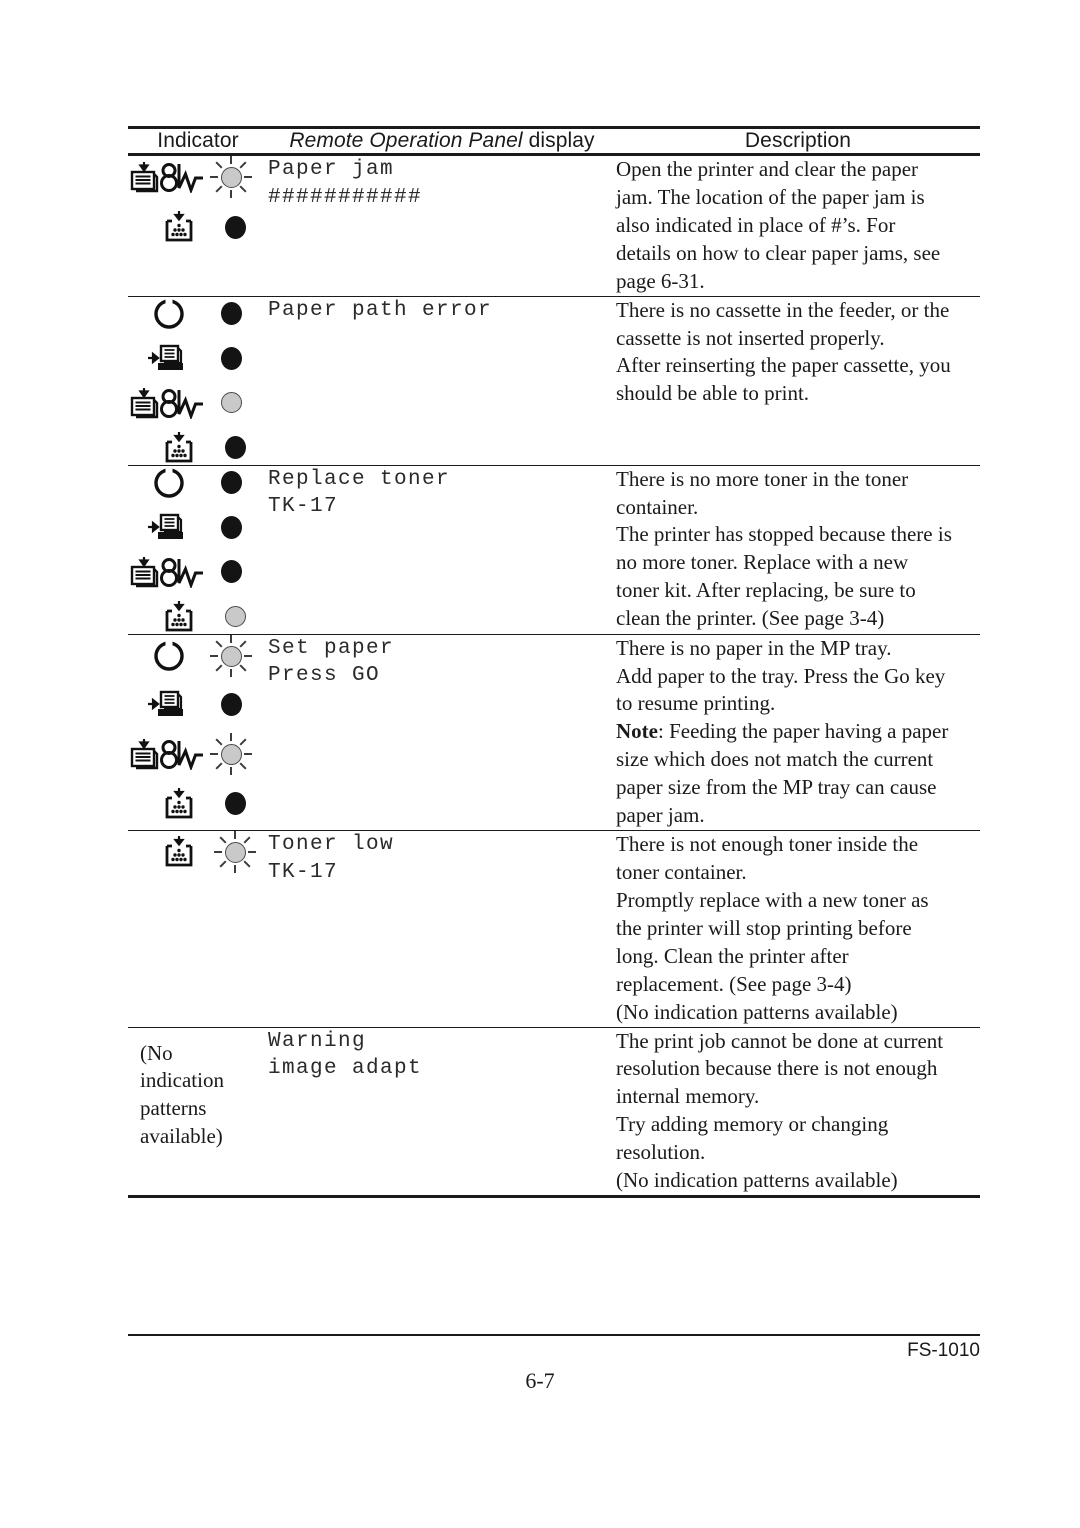 The height and width of the screenshot is (1528, 1080). Describe the element at coordinates (661, 1152) in the screenshot. I see `description-line: resolution.` at that location.